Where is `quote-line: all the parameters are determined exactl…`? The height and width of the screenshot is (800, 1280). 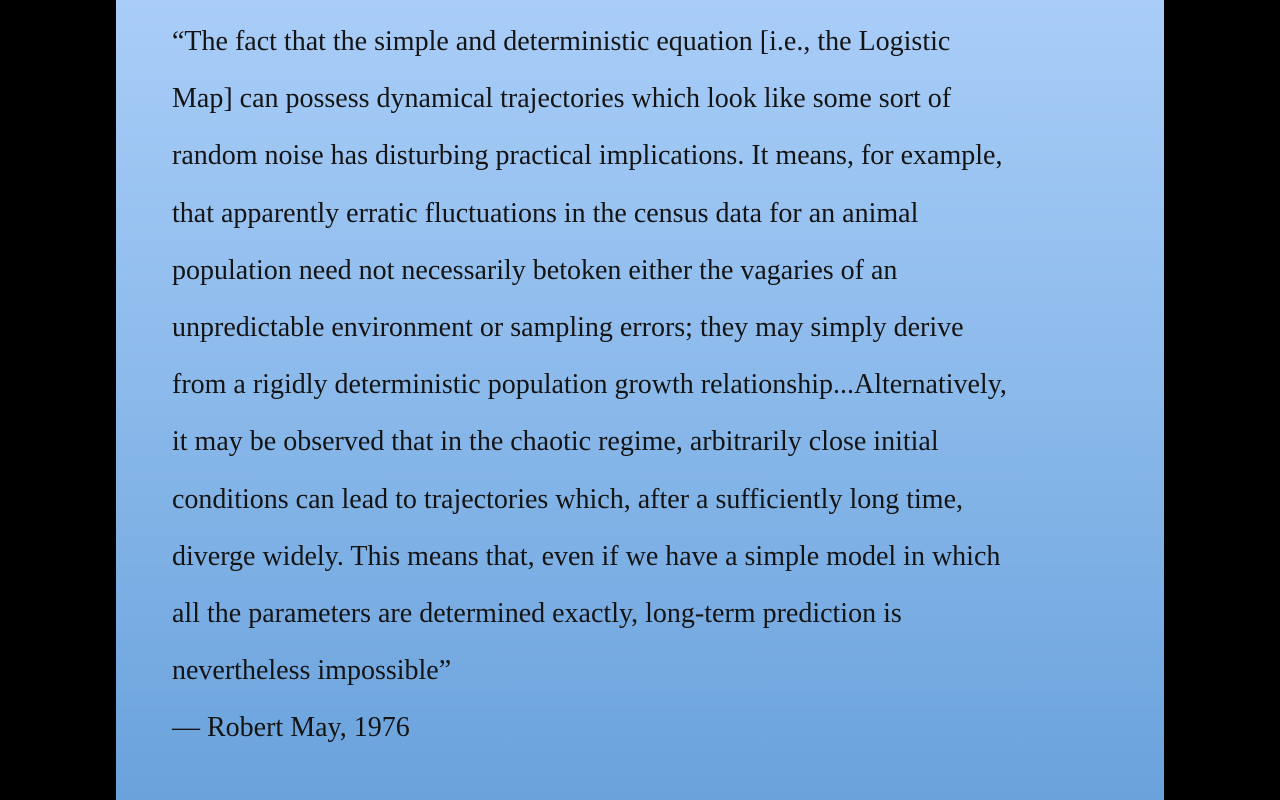 quote-line: all the parameters are determined exactl… is located at coordinates (537, 614).